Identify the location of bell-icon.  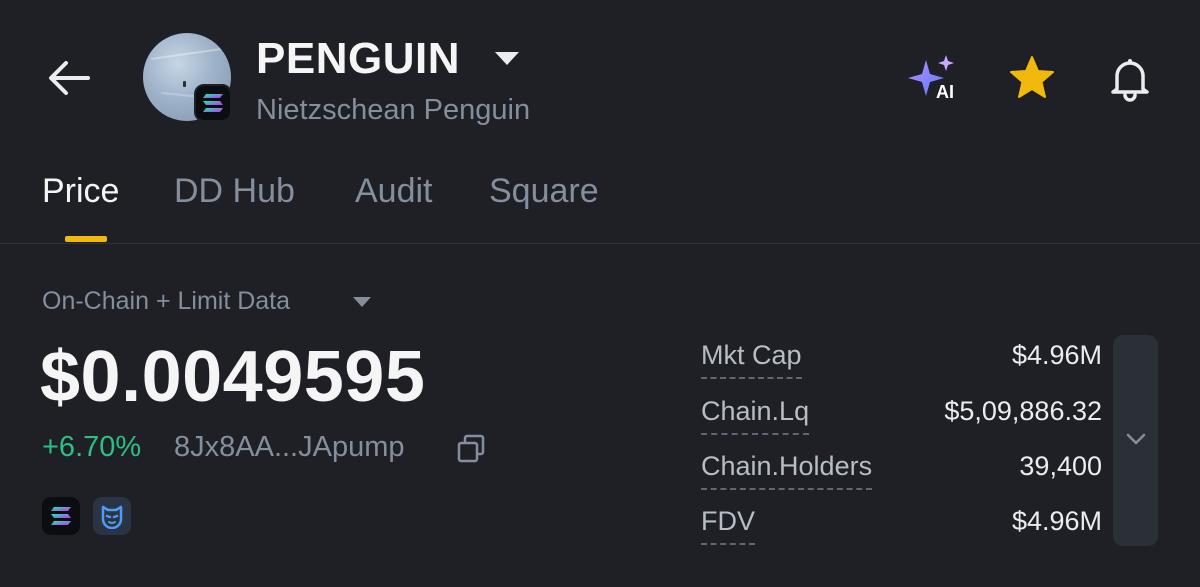
(1130, 78).